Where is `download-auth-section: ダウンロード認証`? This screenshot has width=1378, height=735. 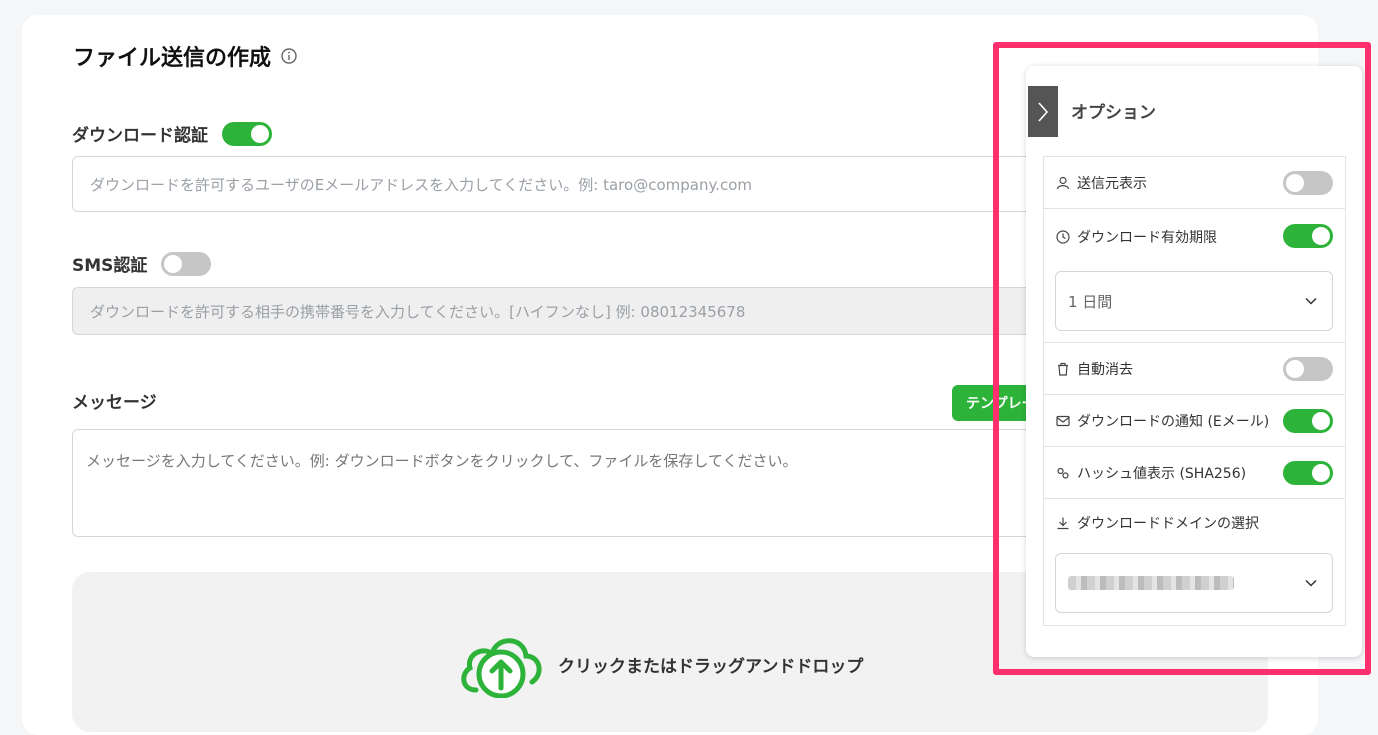 download-auth-section: ダウンロード認証 is located at coordinates (172, 133).